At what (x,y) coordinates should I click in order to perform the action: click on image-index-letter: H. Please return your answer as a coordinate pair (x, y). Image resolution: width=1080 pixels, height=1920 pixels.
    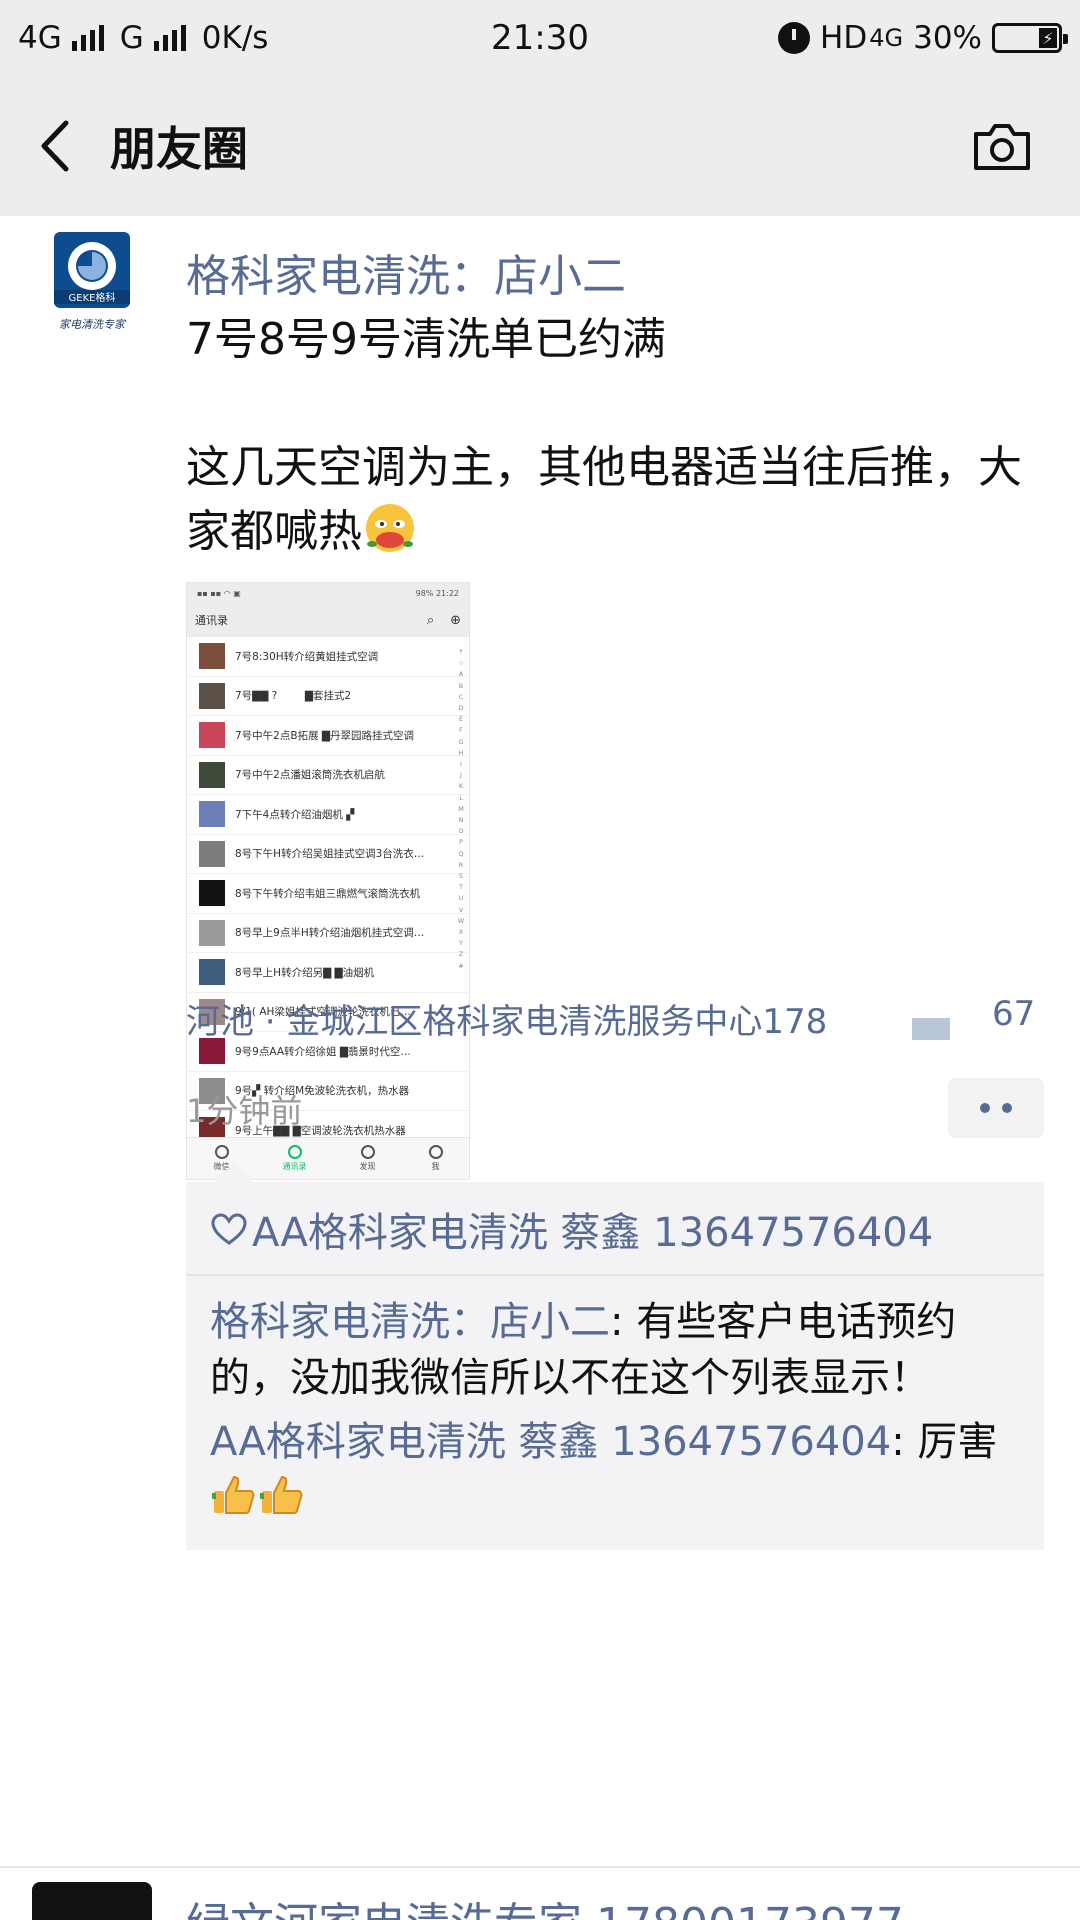
    Looking at the image, I should click on (461, 752).